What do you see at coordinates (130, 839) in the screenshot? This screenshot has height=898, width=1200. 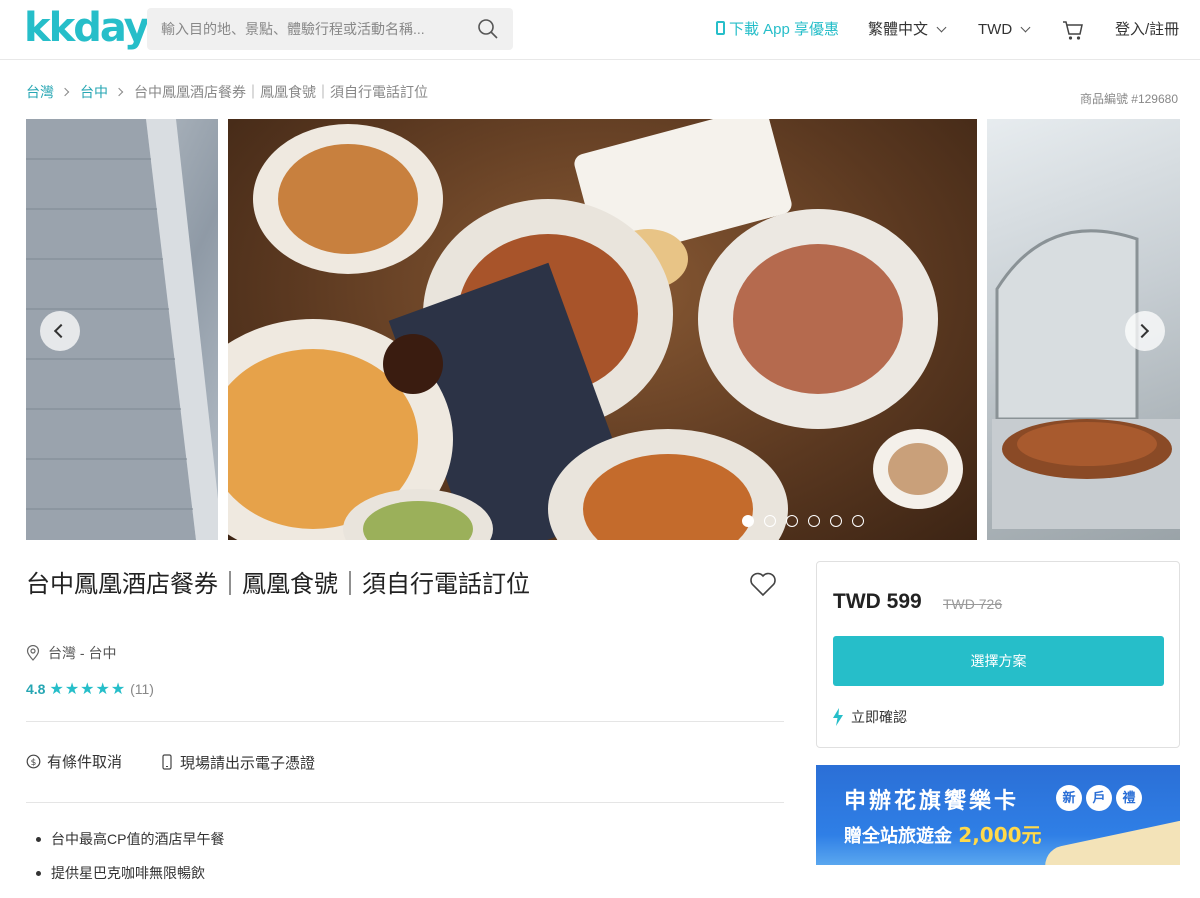 I see `list-item: 台中最高CP值的酒店早午餐` at bounding box center [130, 839].